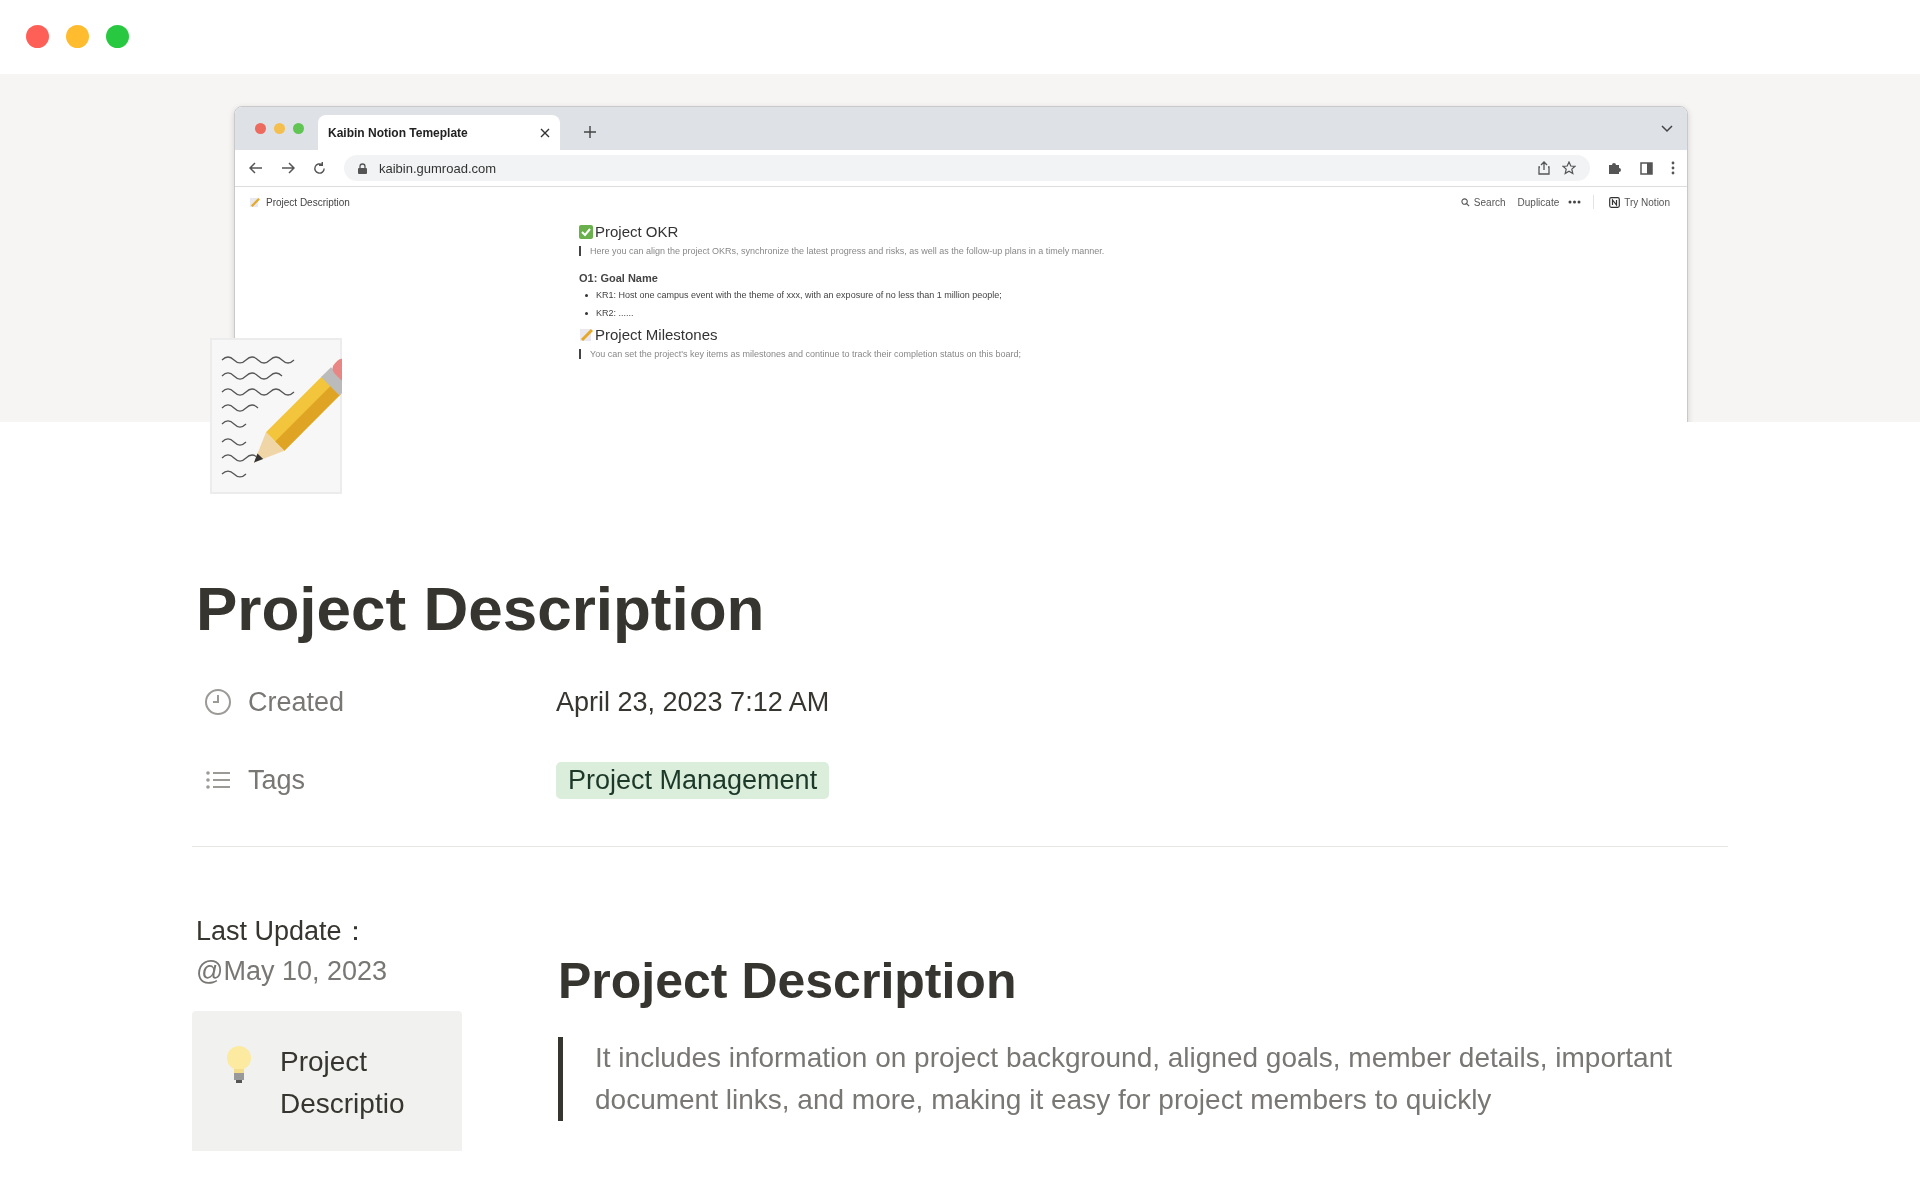 The width and height of the screenshot is (1920, 1200). Describe the element at coordinates (438, 168) in the screenshot. I see `url-text: kaibin.gumroad.com` at that location.